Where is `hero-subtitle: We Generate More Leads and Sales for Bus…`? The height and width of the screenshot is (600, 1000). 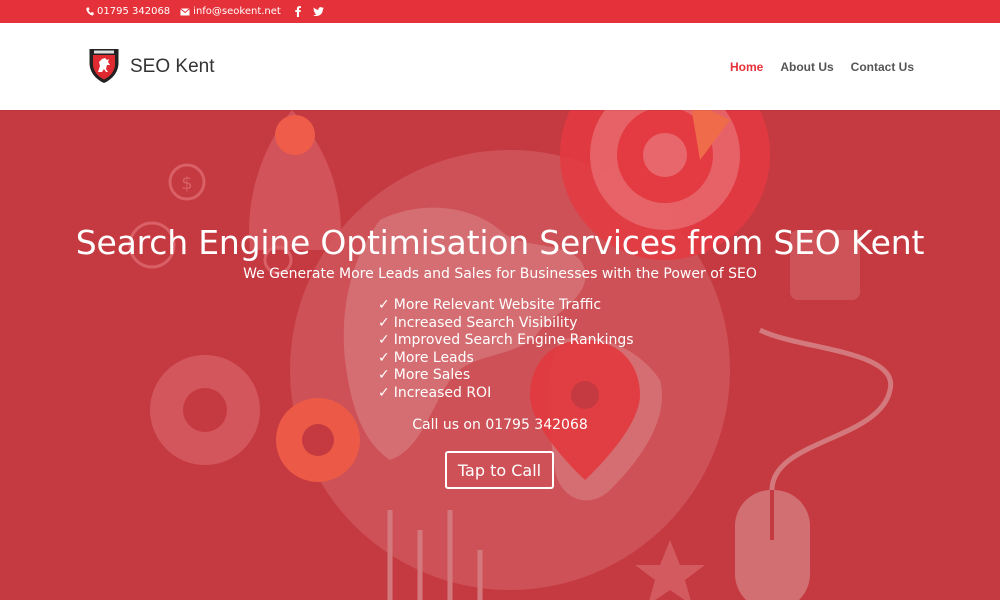 hero-subtitle: We Generate More Leads and Sales for Bus… is located at coordinates (500, 274).